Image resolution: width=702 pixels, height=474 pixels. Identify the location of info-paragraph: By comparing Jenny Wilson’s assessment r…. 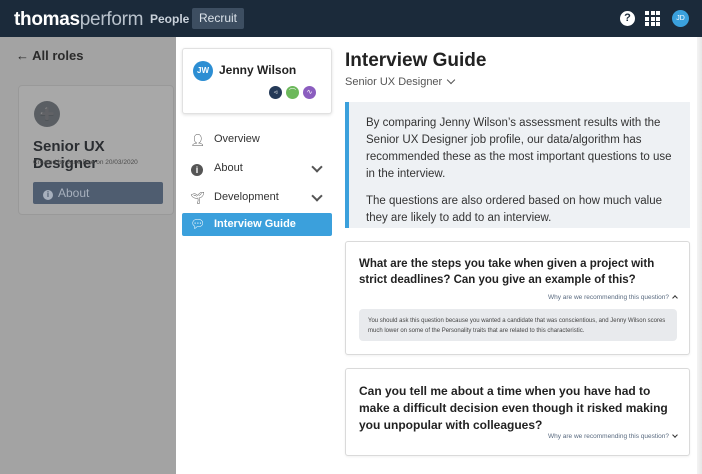
(519, 148).